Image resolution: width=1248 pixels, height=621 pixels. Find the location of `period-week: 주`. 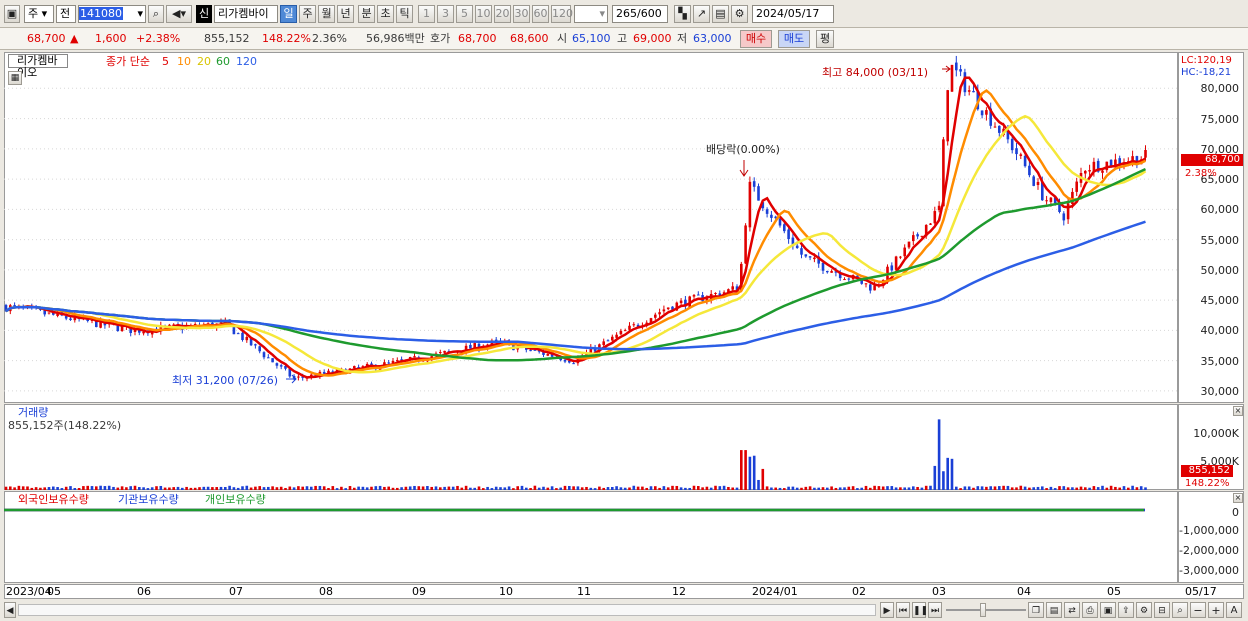

period-week: 주 is located at coordinates (307, 14).